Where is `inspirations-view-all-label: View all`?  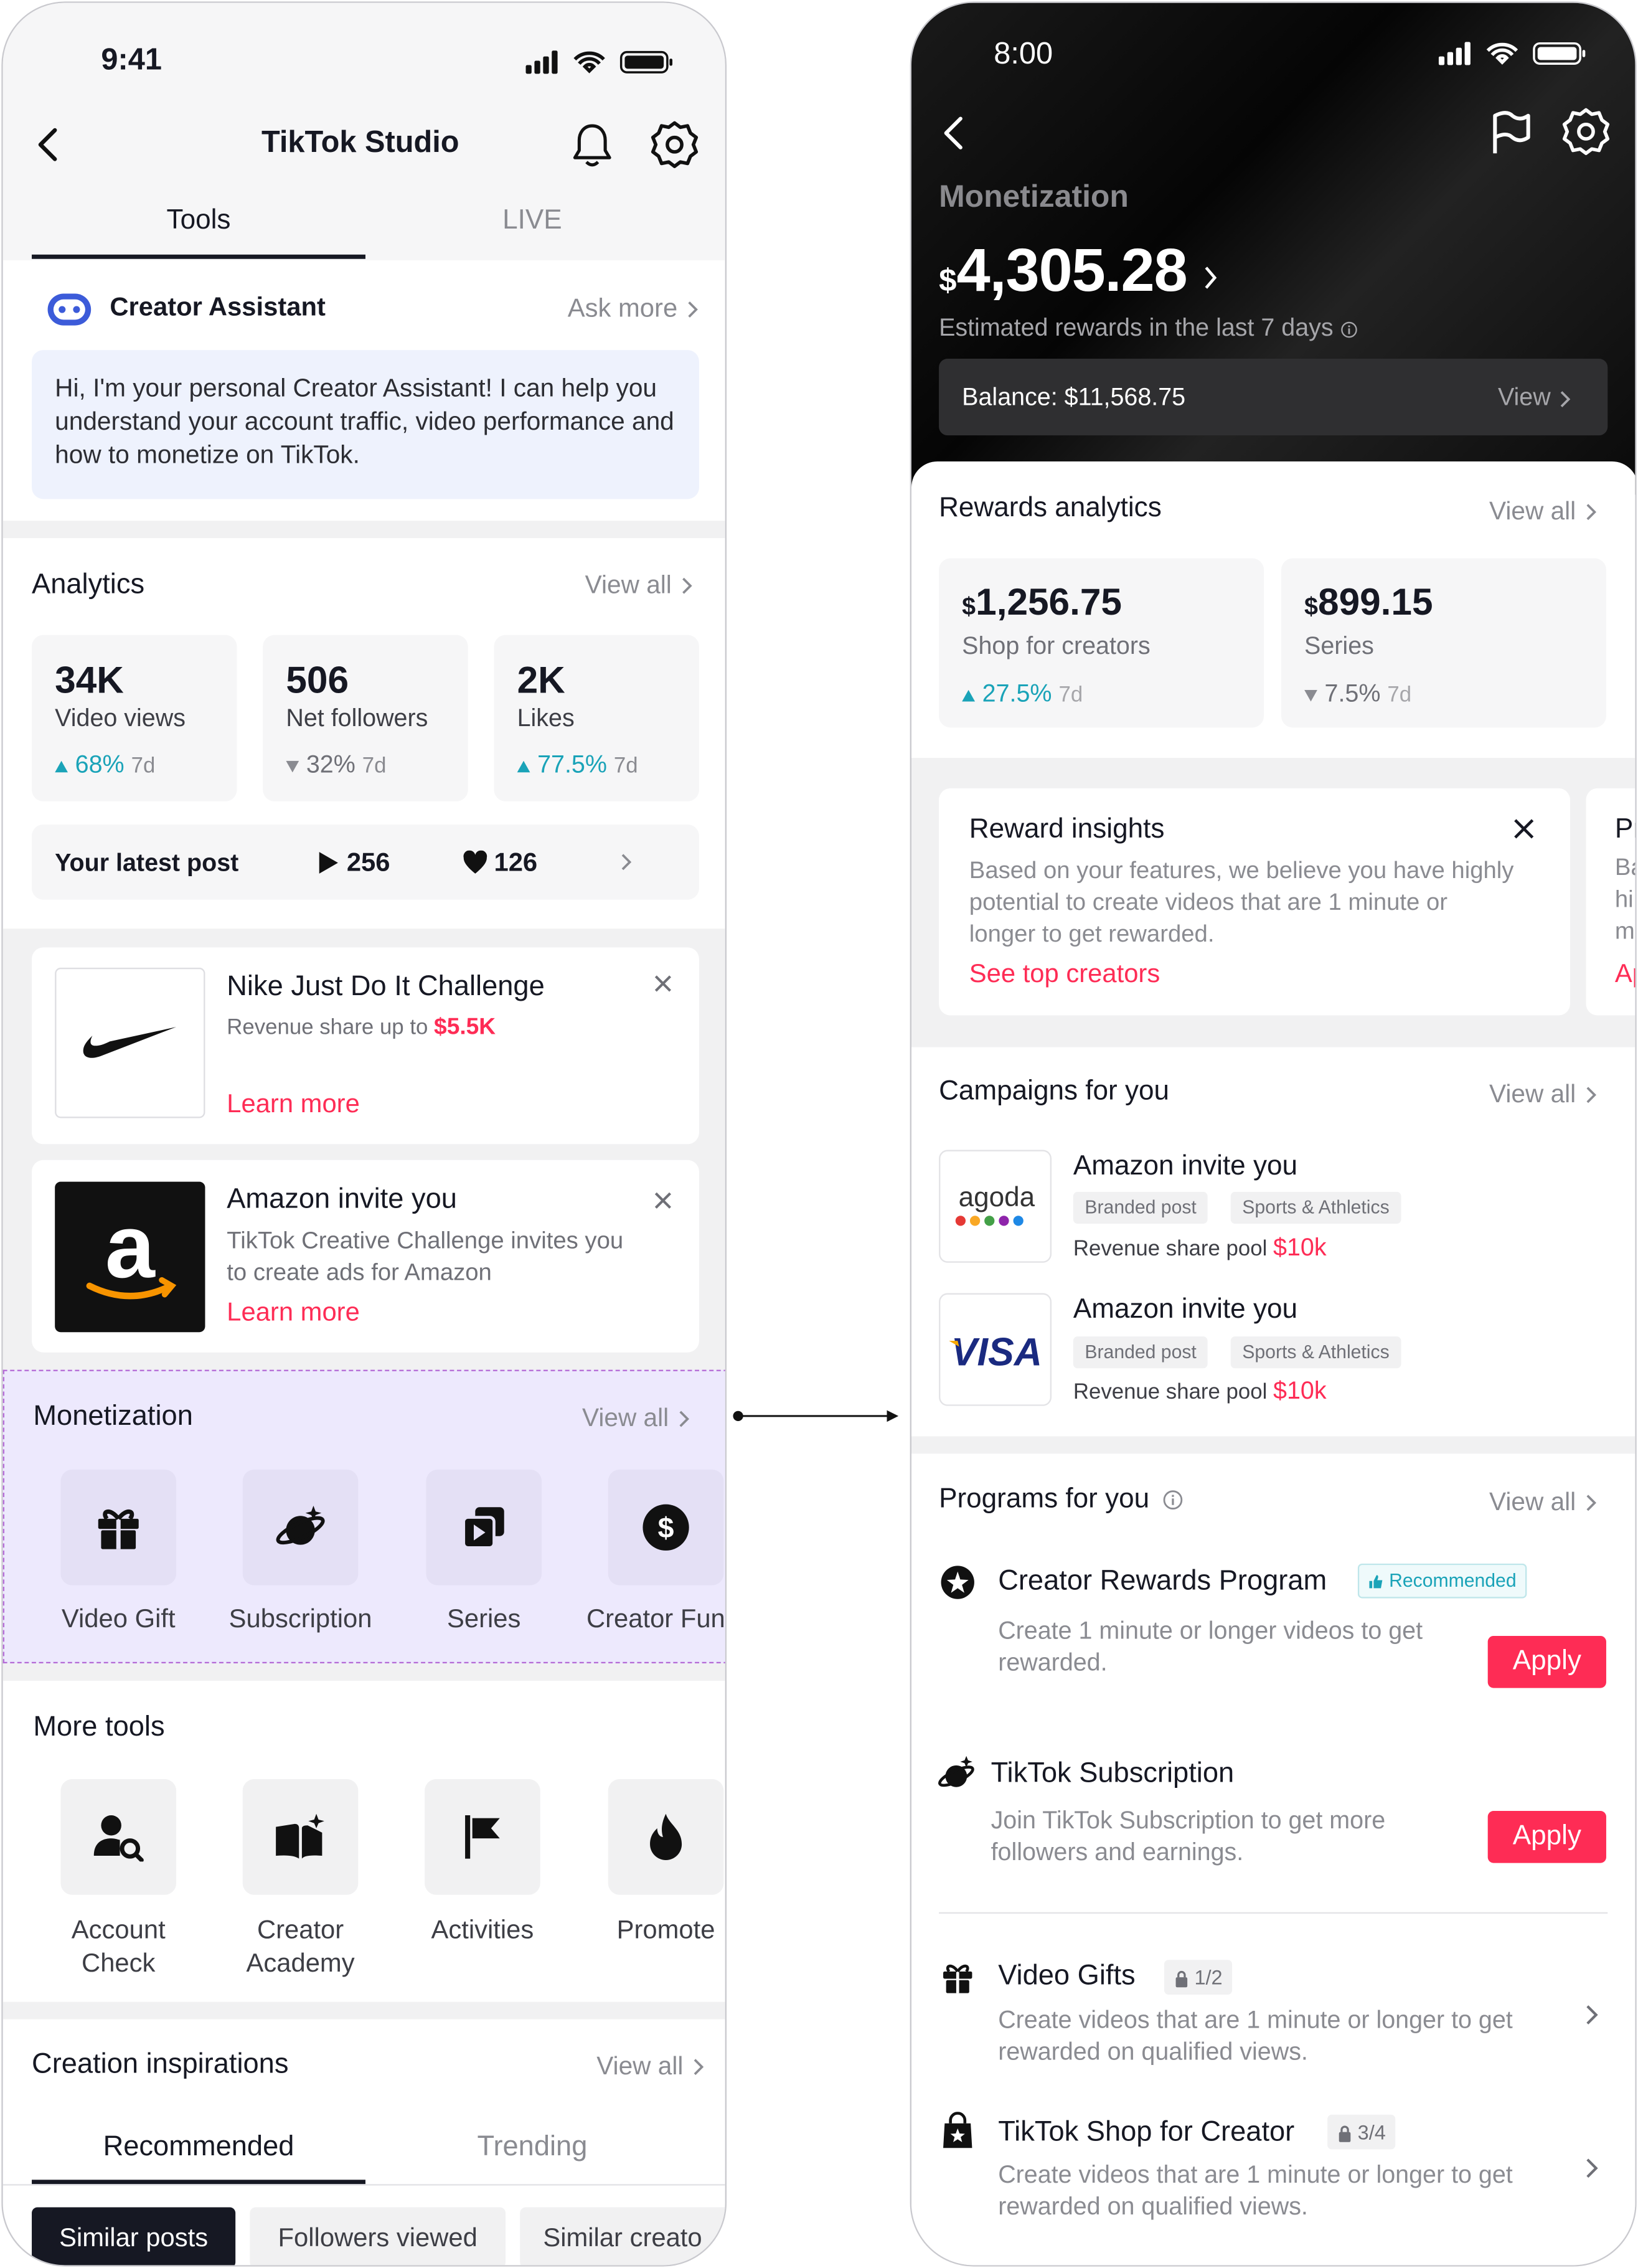
inspirations-view-all-label: View all is located at coordinates (640, 2066).